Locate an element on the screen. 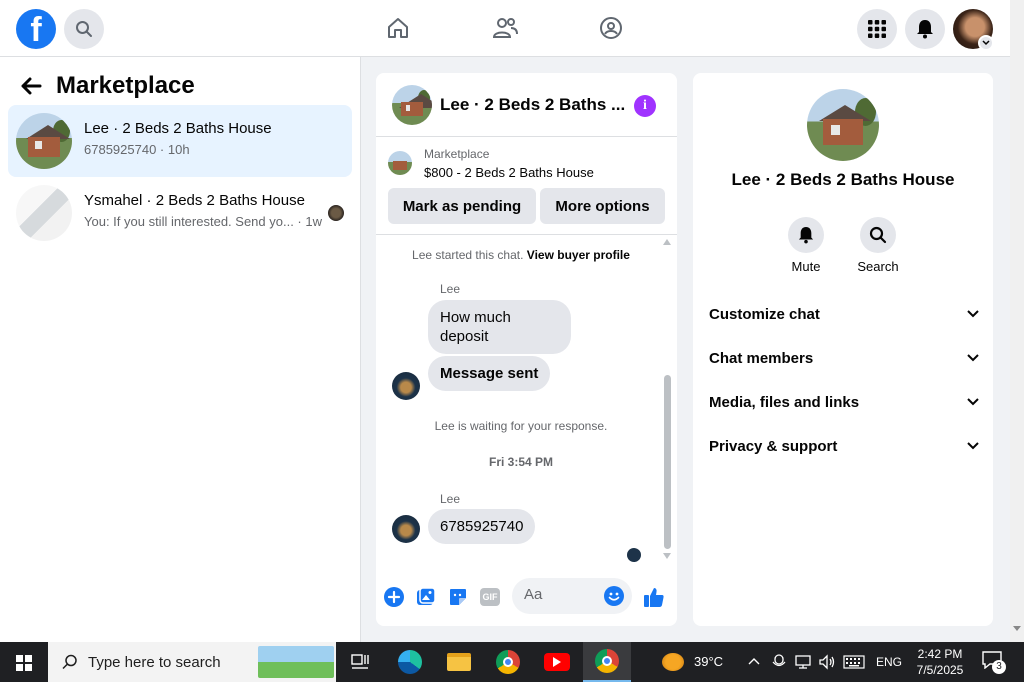 The height and width of the screenshot is (682, 1024). attach-photo-button is located at coordinates (426, 597).